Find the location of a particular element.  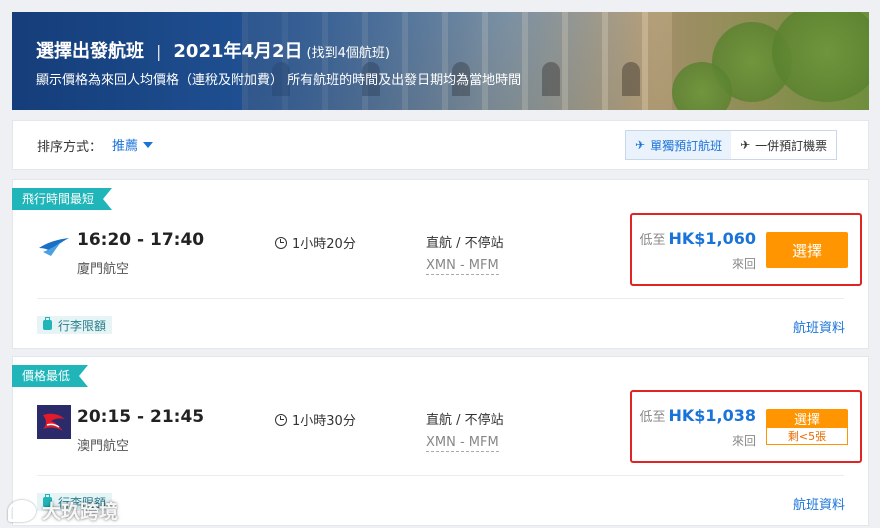

booking-mode-toggle: ✈ 單獨預訂航班 ✈ 一併預訂機票 is located at coordinates (731, 145).